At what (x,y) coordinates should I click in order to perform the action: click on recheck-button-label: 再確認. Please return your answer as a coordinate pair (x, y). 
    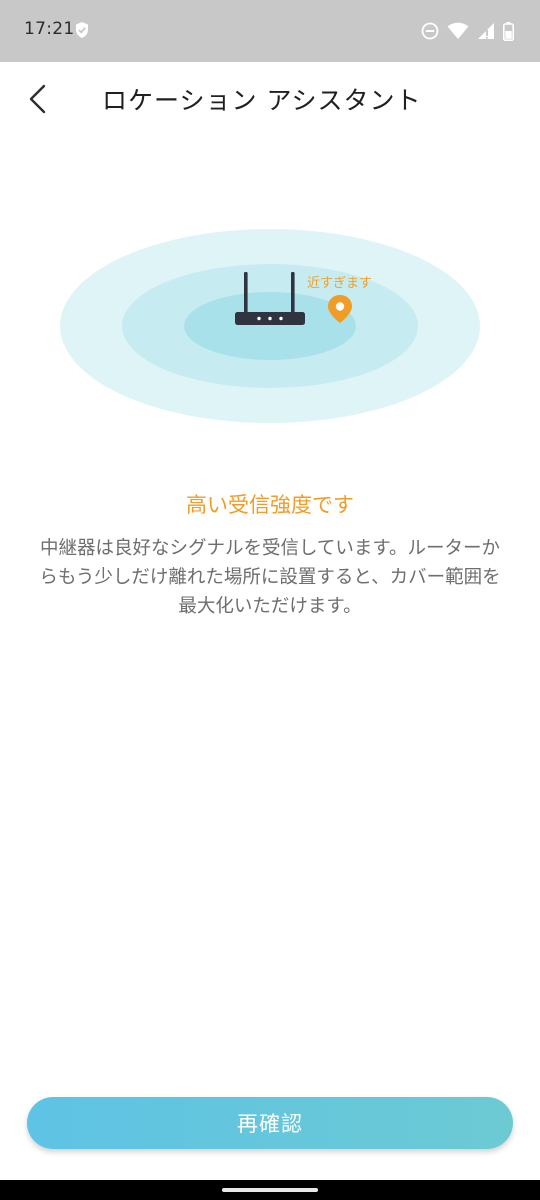
    Looking at the image, I should click on (270, 1124).